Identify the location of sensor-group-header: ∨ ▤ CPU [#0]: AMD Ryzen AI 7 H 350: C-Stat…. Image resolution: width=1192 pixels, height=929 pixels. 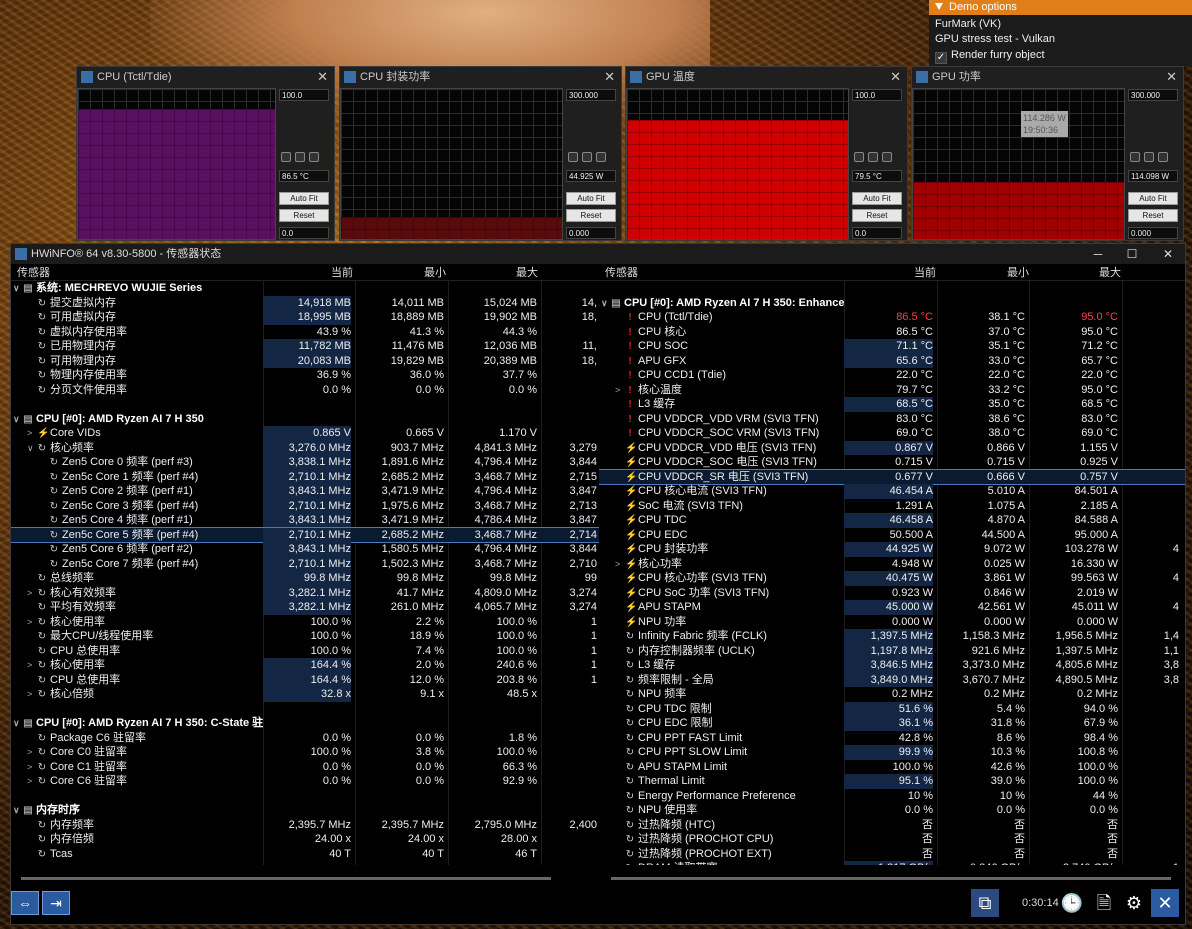
(305, 723).